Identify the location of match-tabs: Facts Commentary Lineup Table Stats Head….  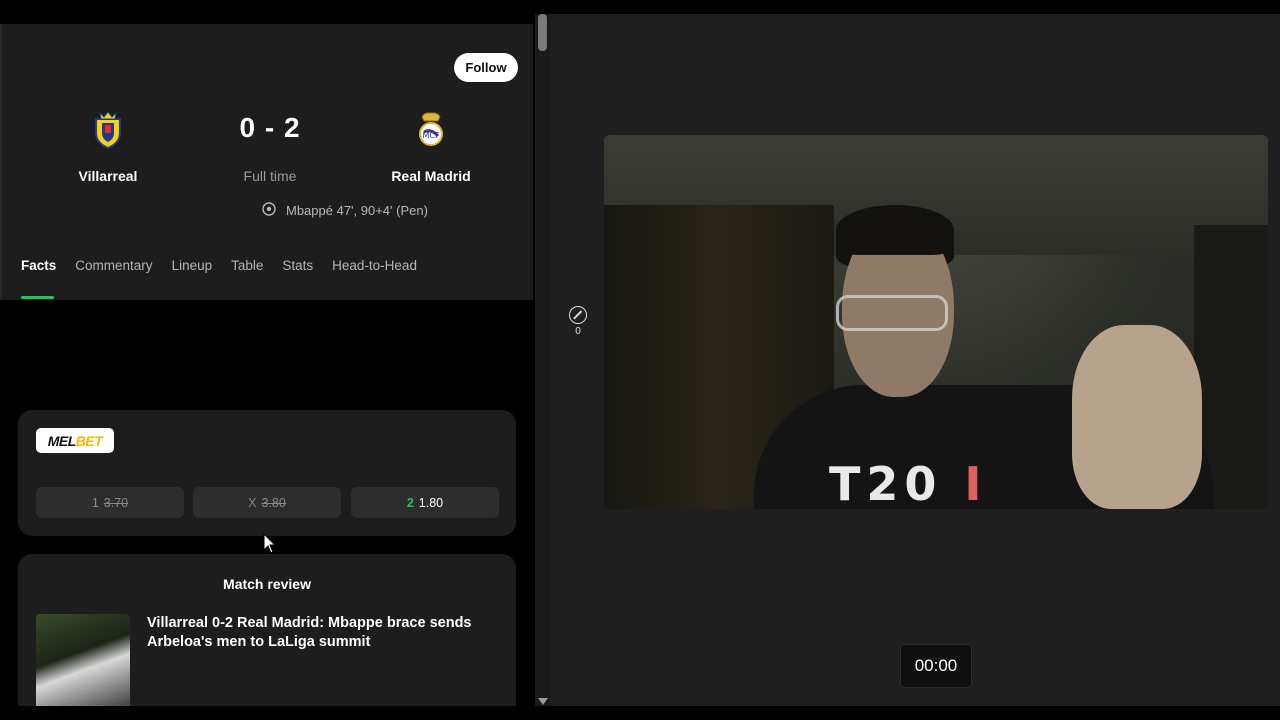
(268, 278).